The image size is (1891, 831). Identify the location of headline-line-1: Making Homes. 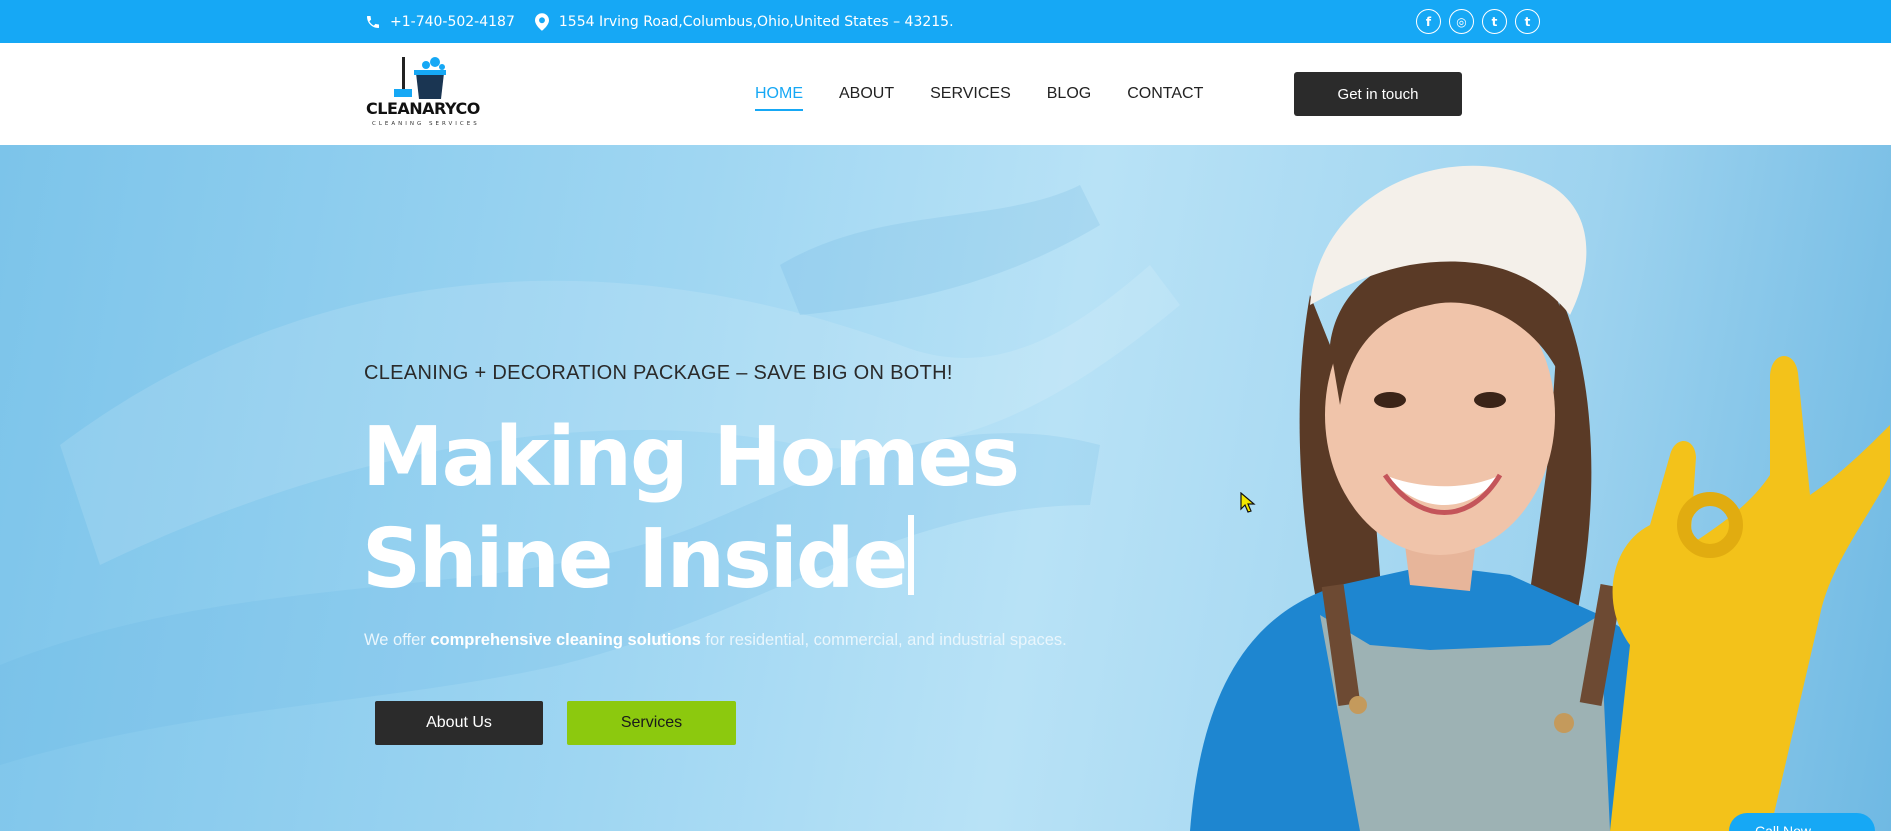
(691, 457).